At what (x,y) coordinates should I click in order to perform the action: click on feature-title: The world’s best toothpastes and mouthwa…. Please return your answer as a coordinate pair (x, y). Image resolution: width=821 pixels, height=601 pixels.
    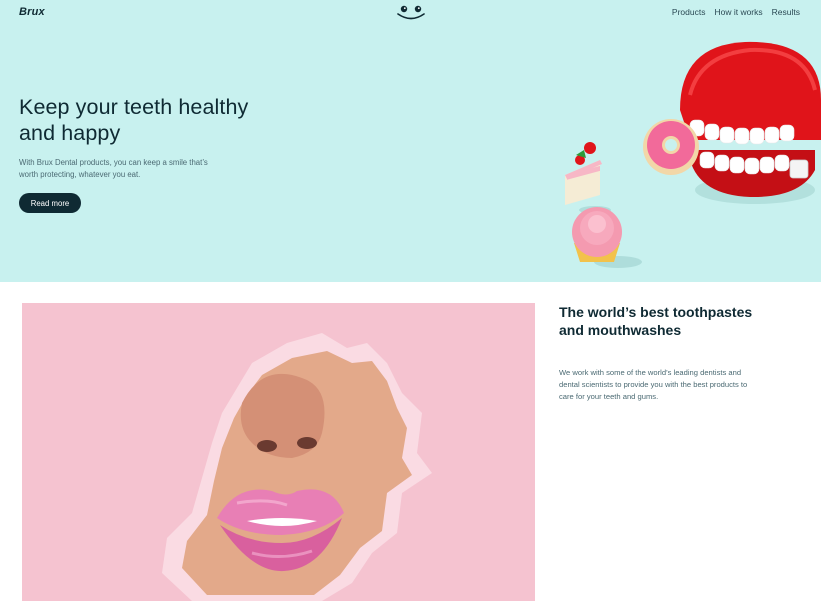
    Looking at the image, I should click on (656, 321).